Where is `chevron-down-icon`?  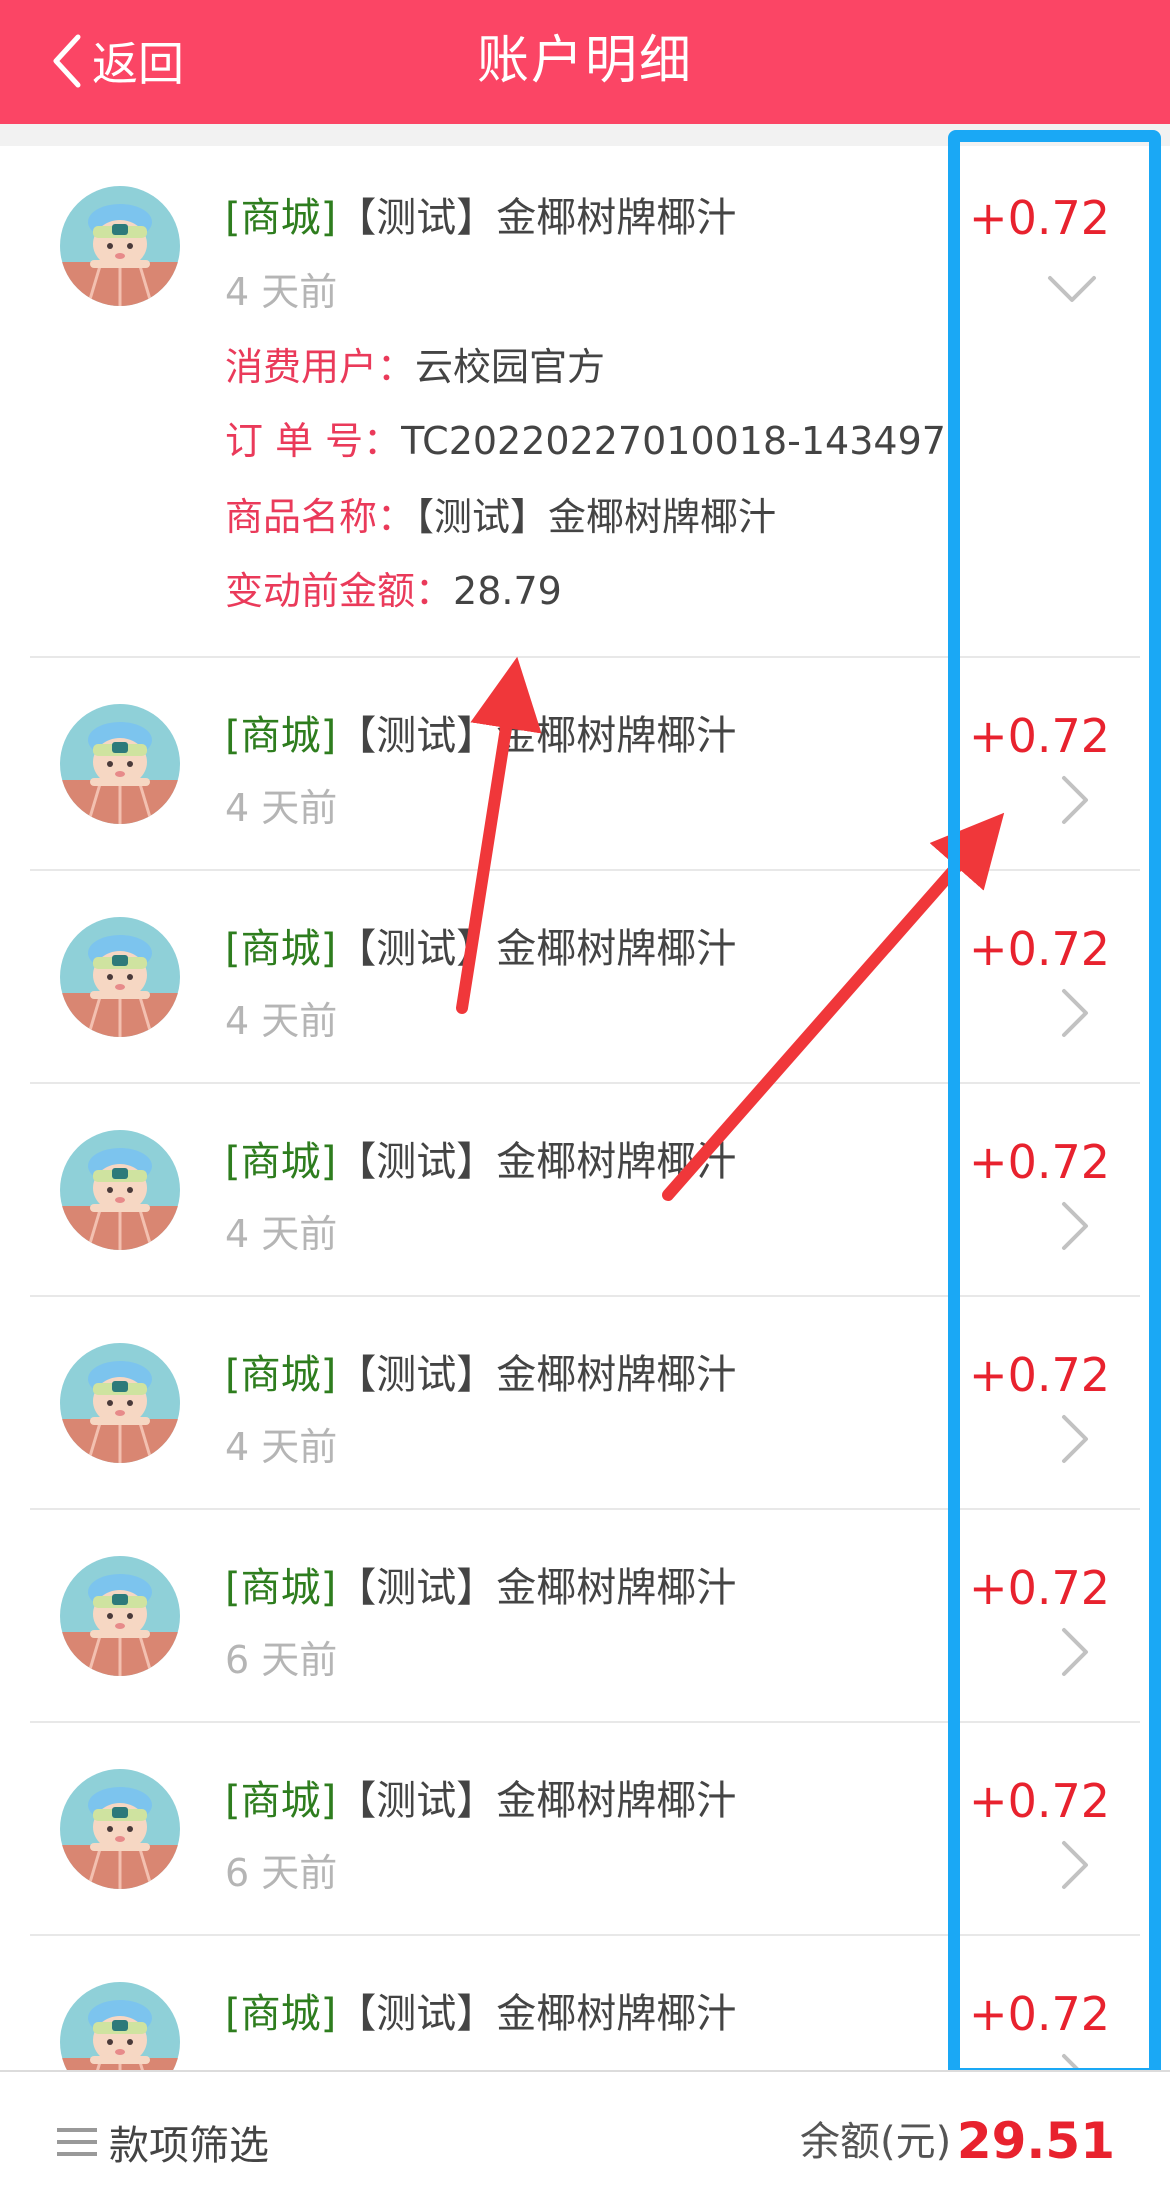
chevron-down-icon is located at coordinates (1072, 289).